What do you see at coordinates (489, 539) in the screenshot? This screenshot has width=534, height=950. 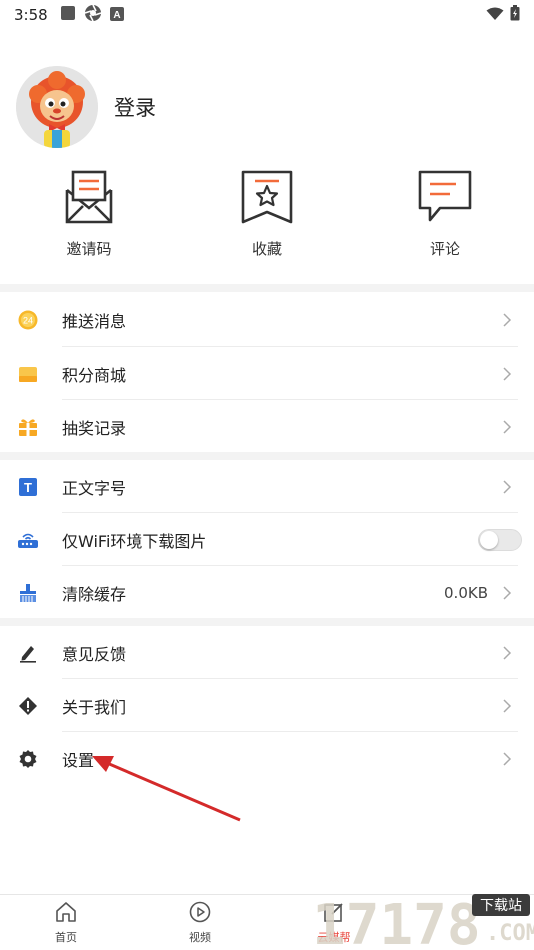 I see `toggle-knob` at bounding box center [489, 539].